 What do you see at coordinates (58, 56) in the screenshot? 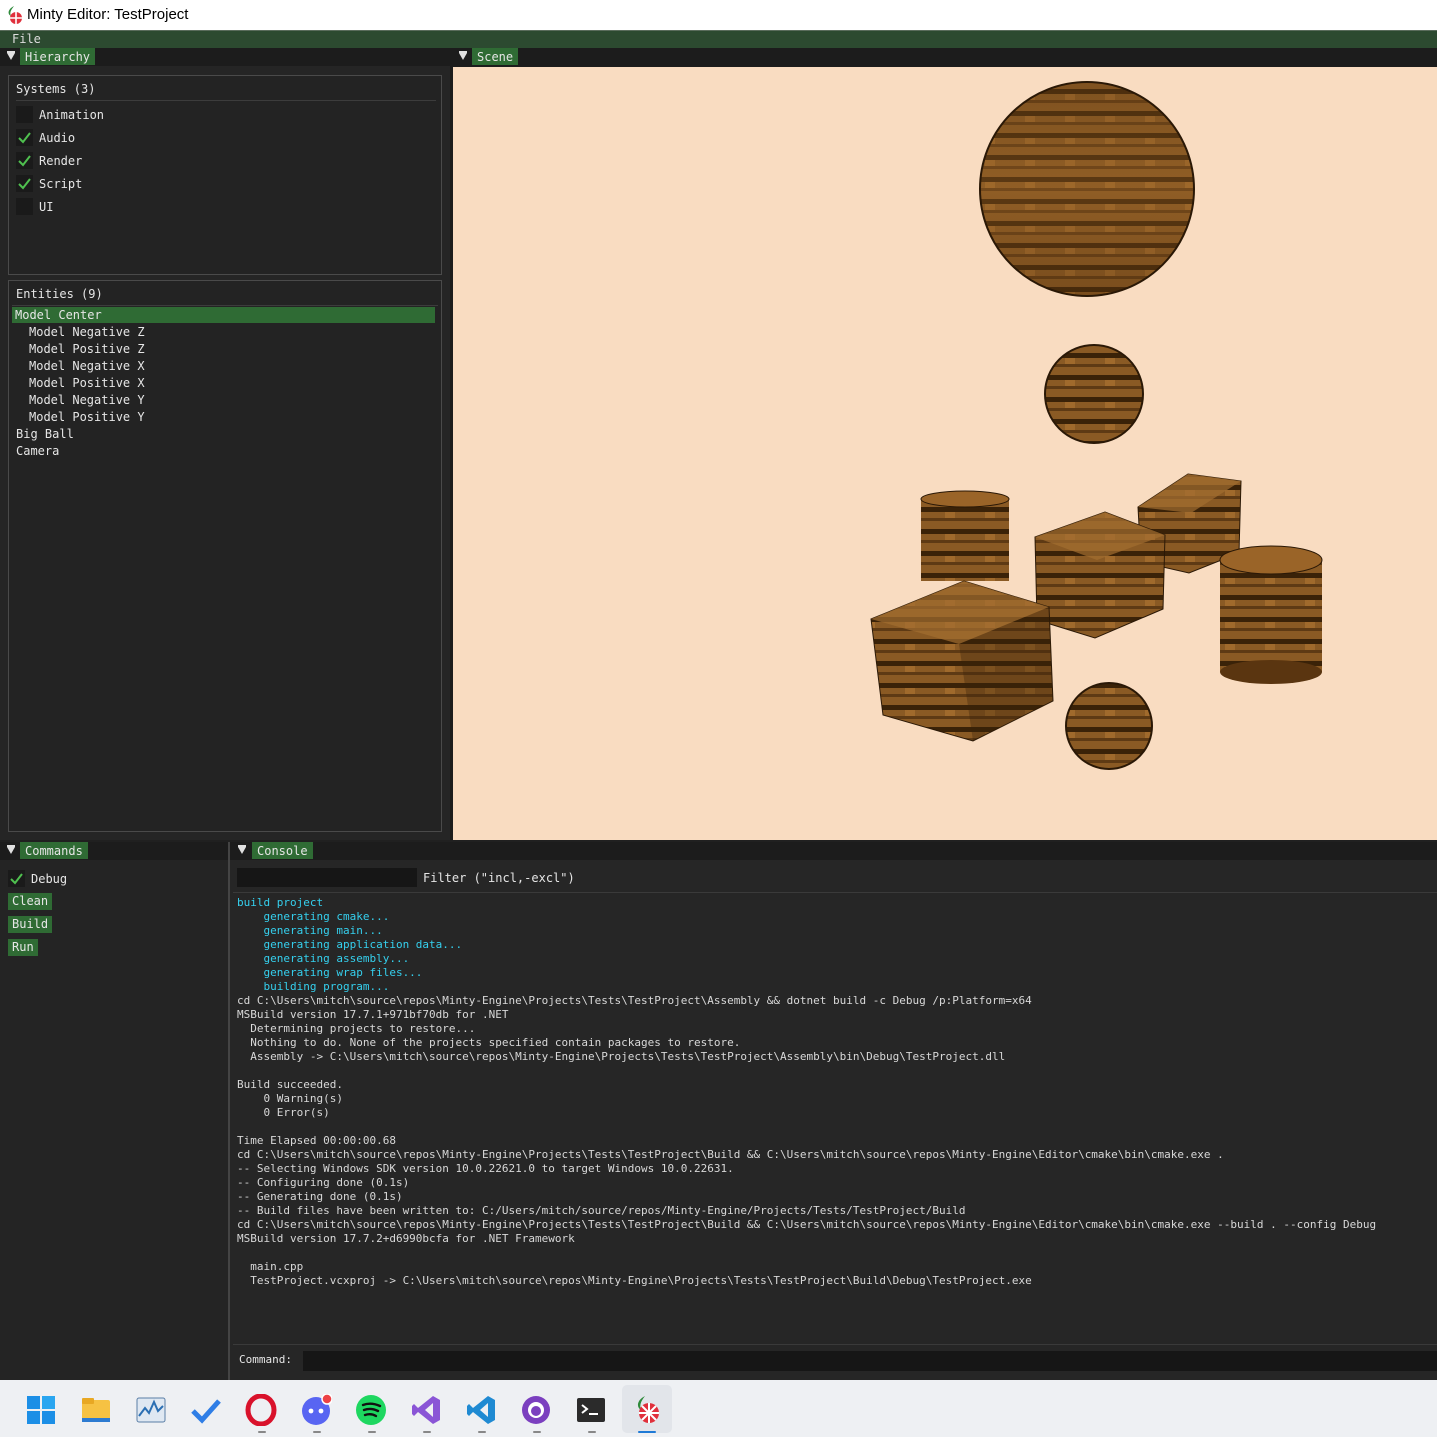
I see `tab-hierarchy: Hierarchy` at bounding box center [58, 56].